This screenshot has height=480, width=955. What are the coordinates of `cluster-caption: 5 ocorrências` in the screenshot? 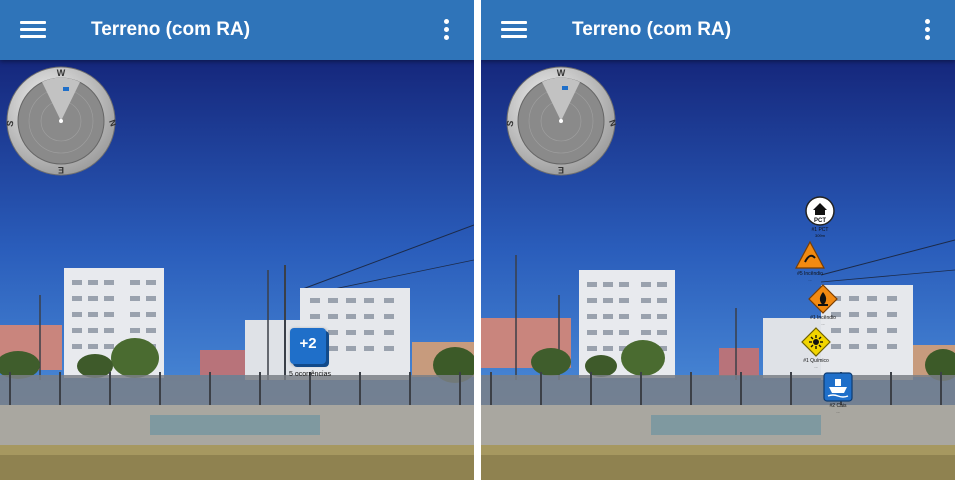 It's located at (310, 374).